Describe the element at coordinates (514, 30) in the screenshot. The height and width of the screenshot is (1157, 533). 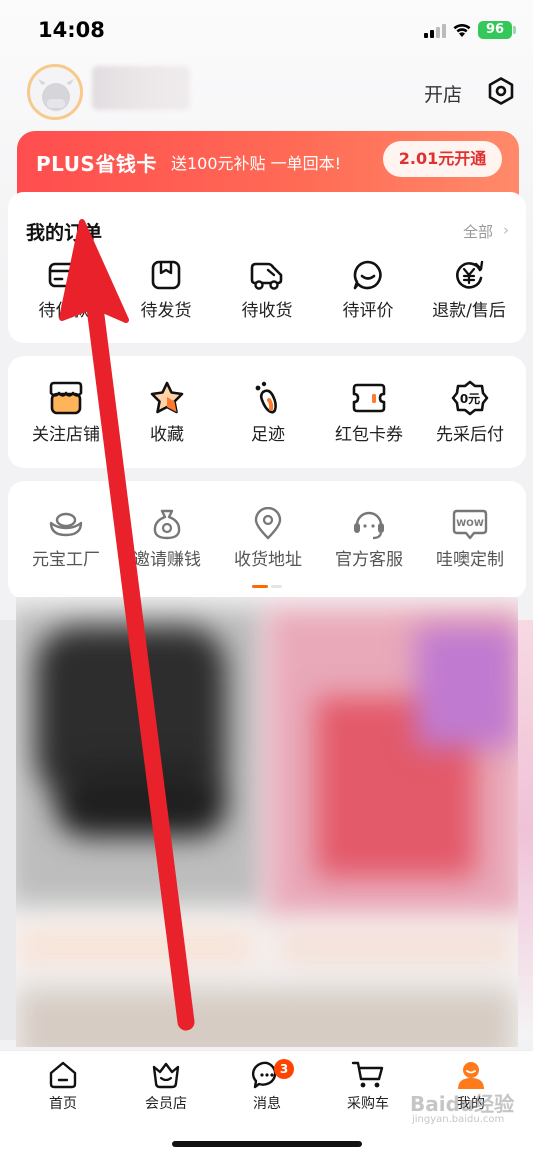
I see `battery-tip` at that location.